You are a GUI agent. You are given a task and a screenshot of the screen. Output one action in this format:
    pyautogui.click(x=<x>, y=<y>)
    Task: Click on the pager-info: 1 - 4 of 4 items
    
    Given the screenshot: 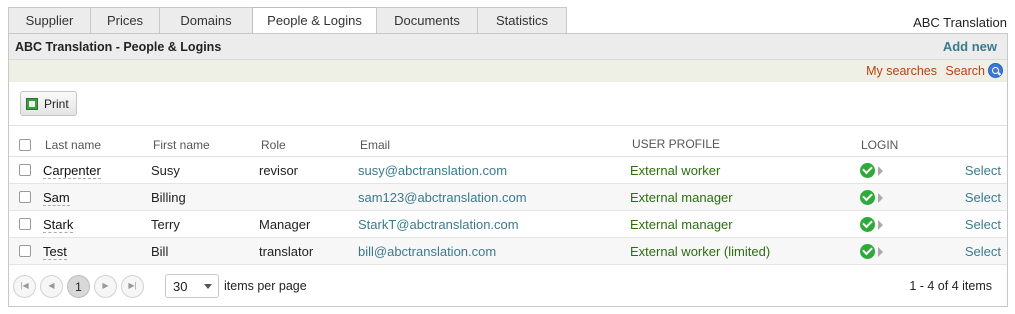 What is the action you would take?
    pyautogui.click(x=950, y=286)
    